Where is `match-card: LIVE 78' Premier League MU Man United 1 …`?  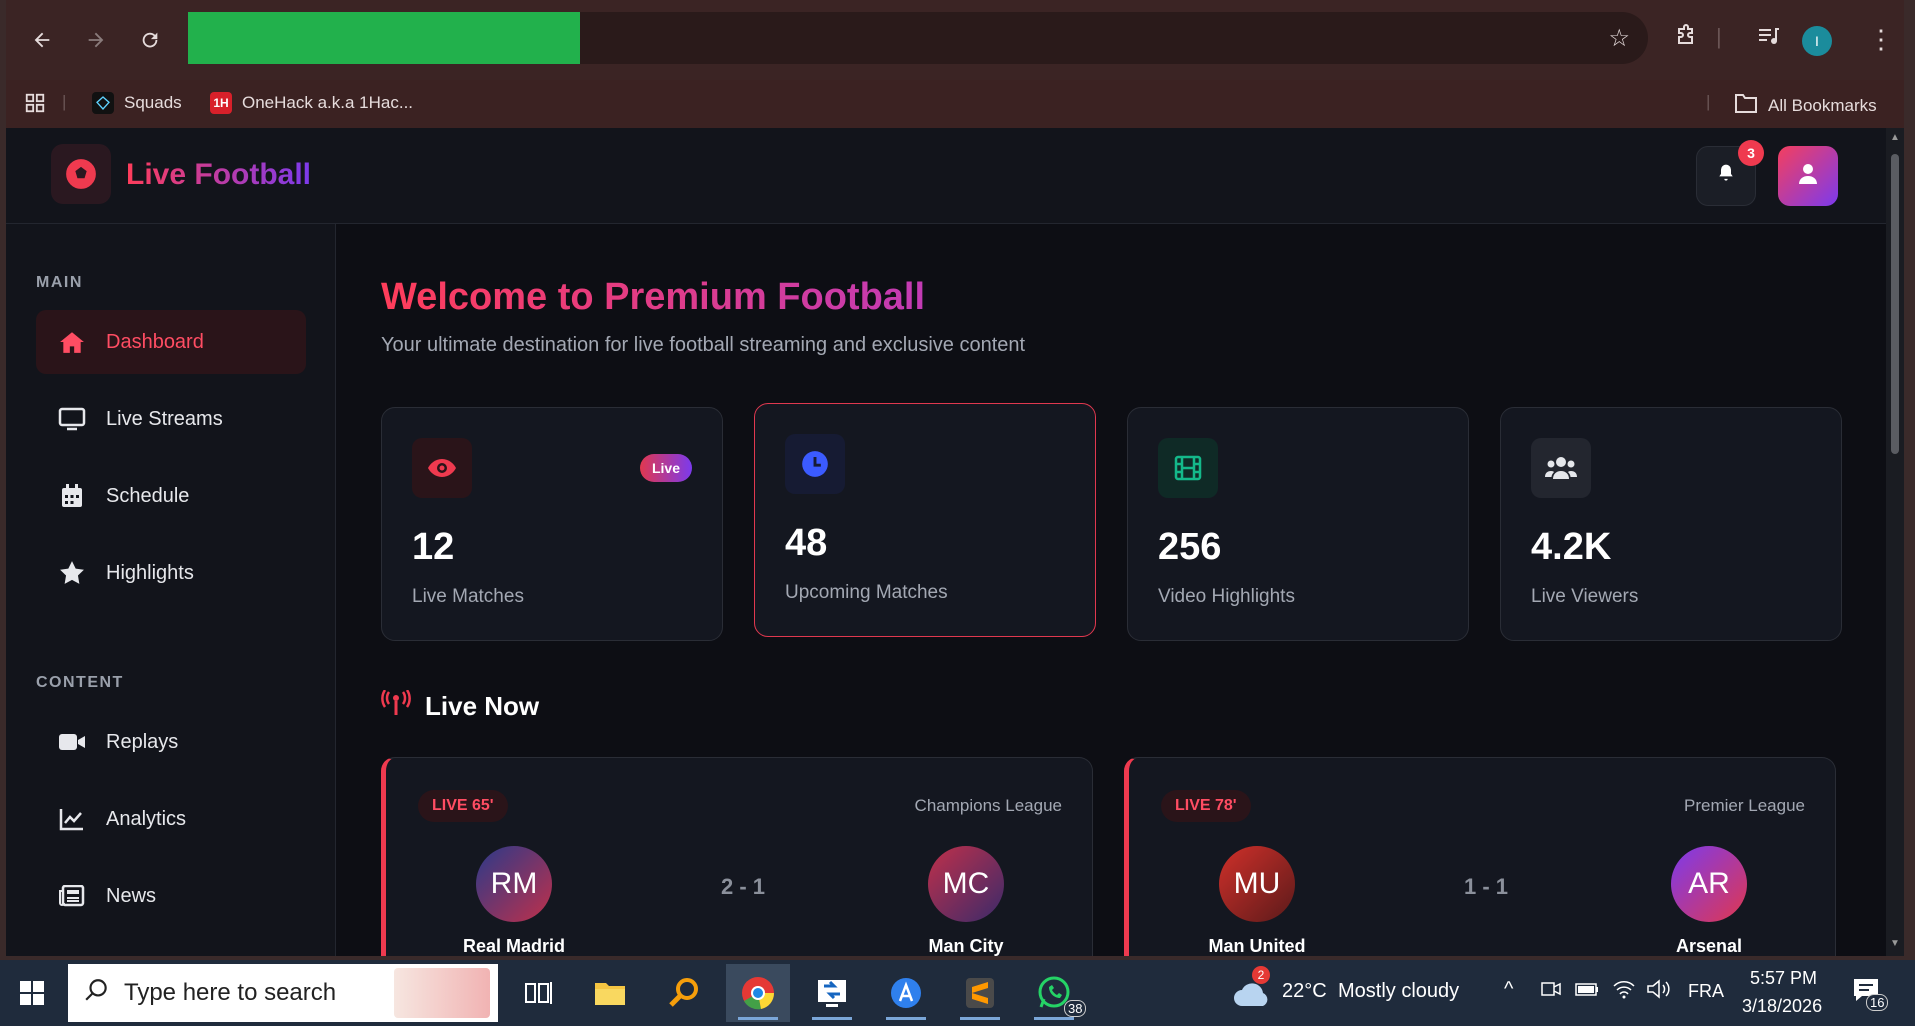
match-card: LIVE 78' Premier League MU Man United 1 … is located at coordinates (1480, 856).